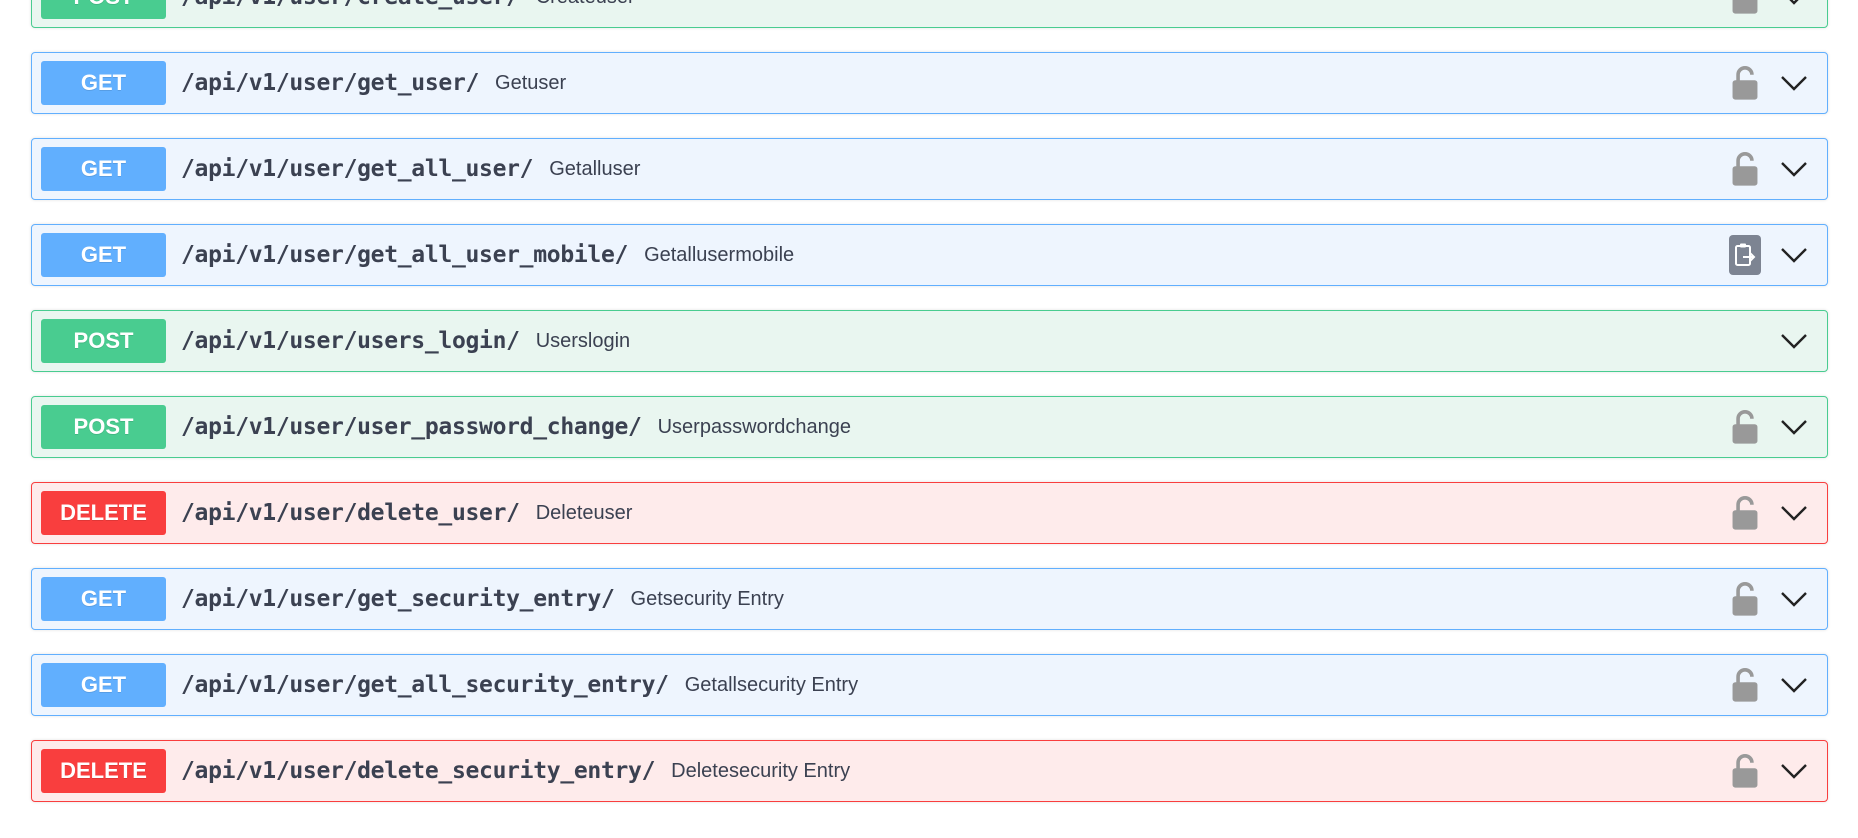 The height and width of the screenshot is (838, 1858). I want to click on operation-summary: Createuser, so click(585, 4).